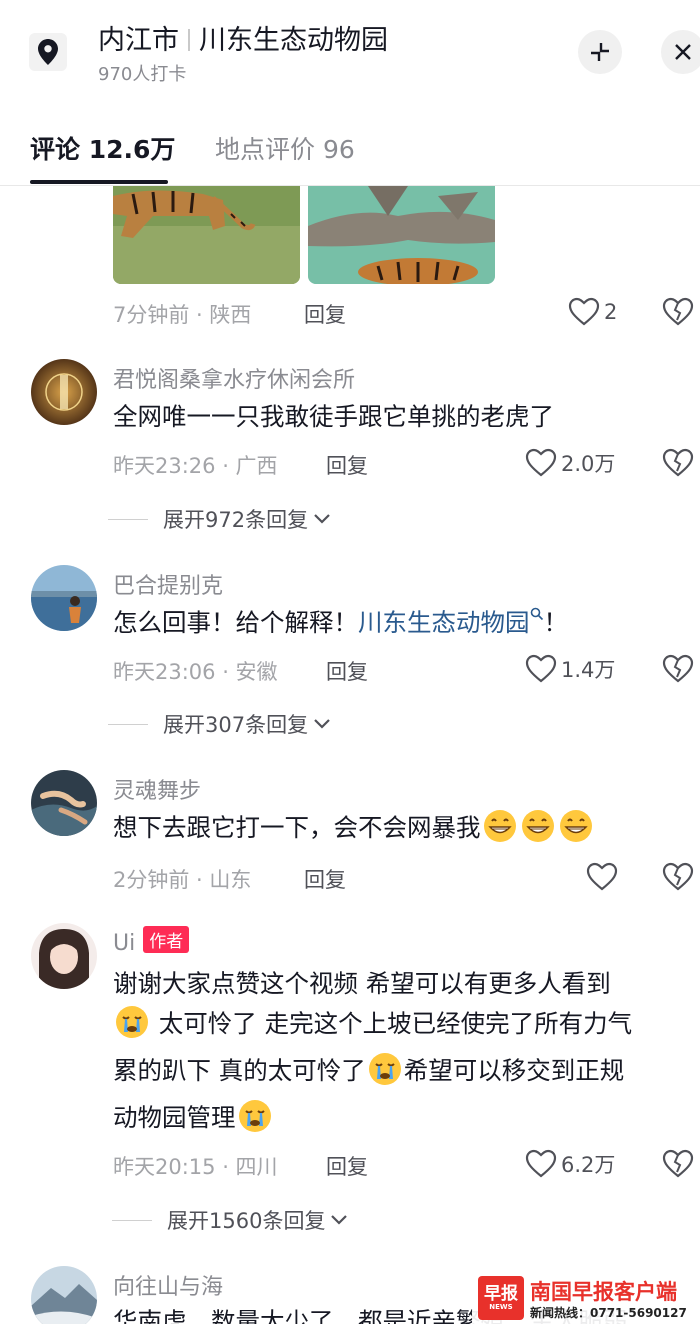 Image resolution: width=700 pixels, height=1324 pixels. Describe the element at coordinates (234, 378) in the screenshot. I see `comment-username: 君悦阁桑拿水疗休闲会所` at that location.